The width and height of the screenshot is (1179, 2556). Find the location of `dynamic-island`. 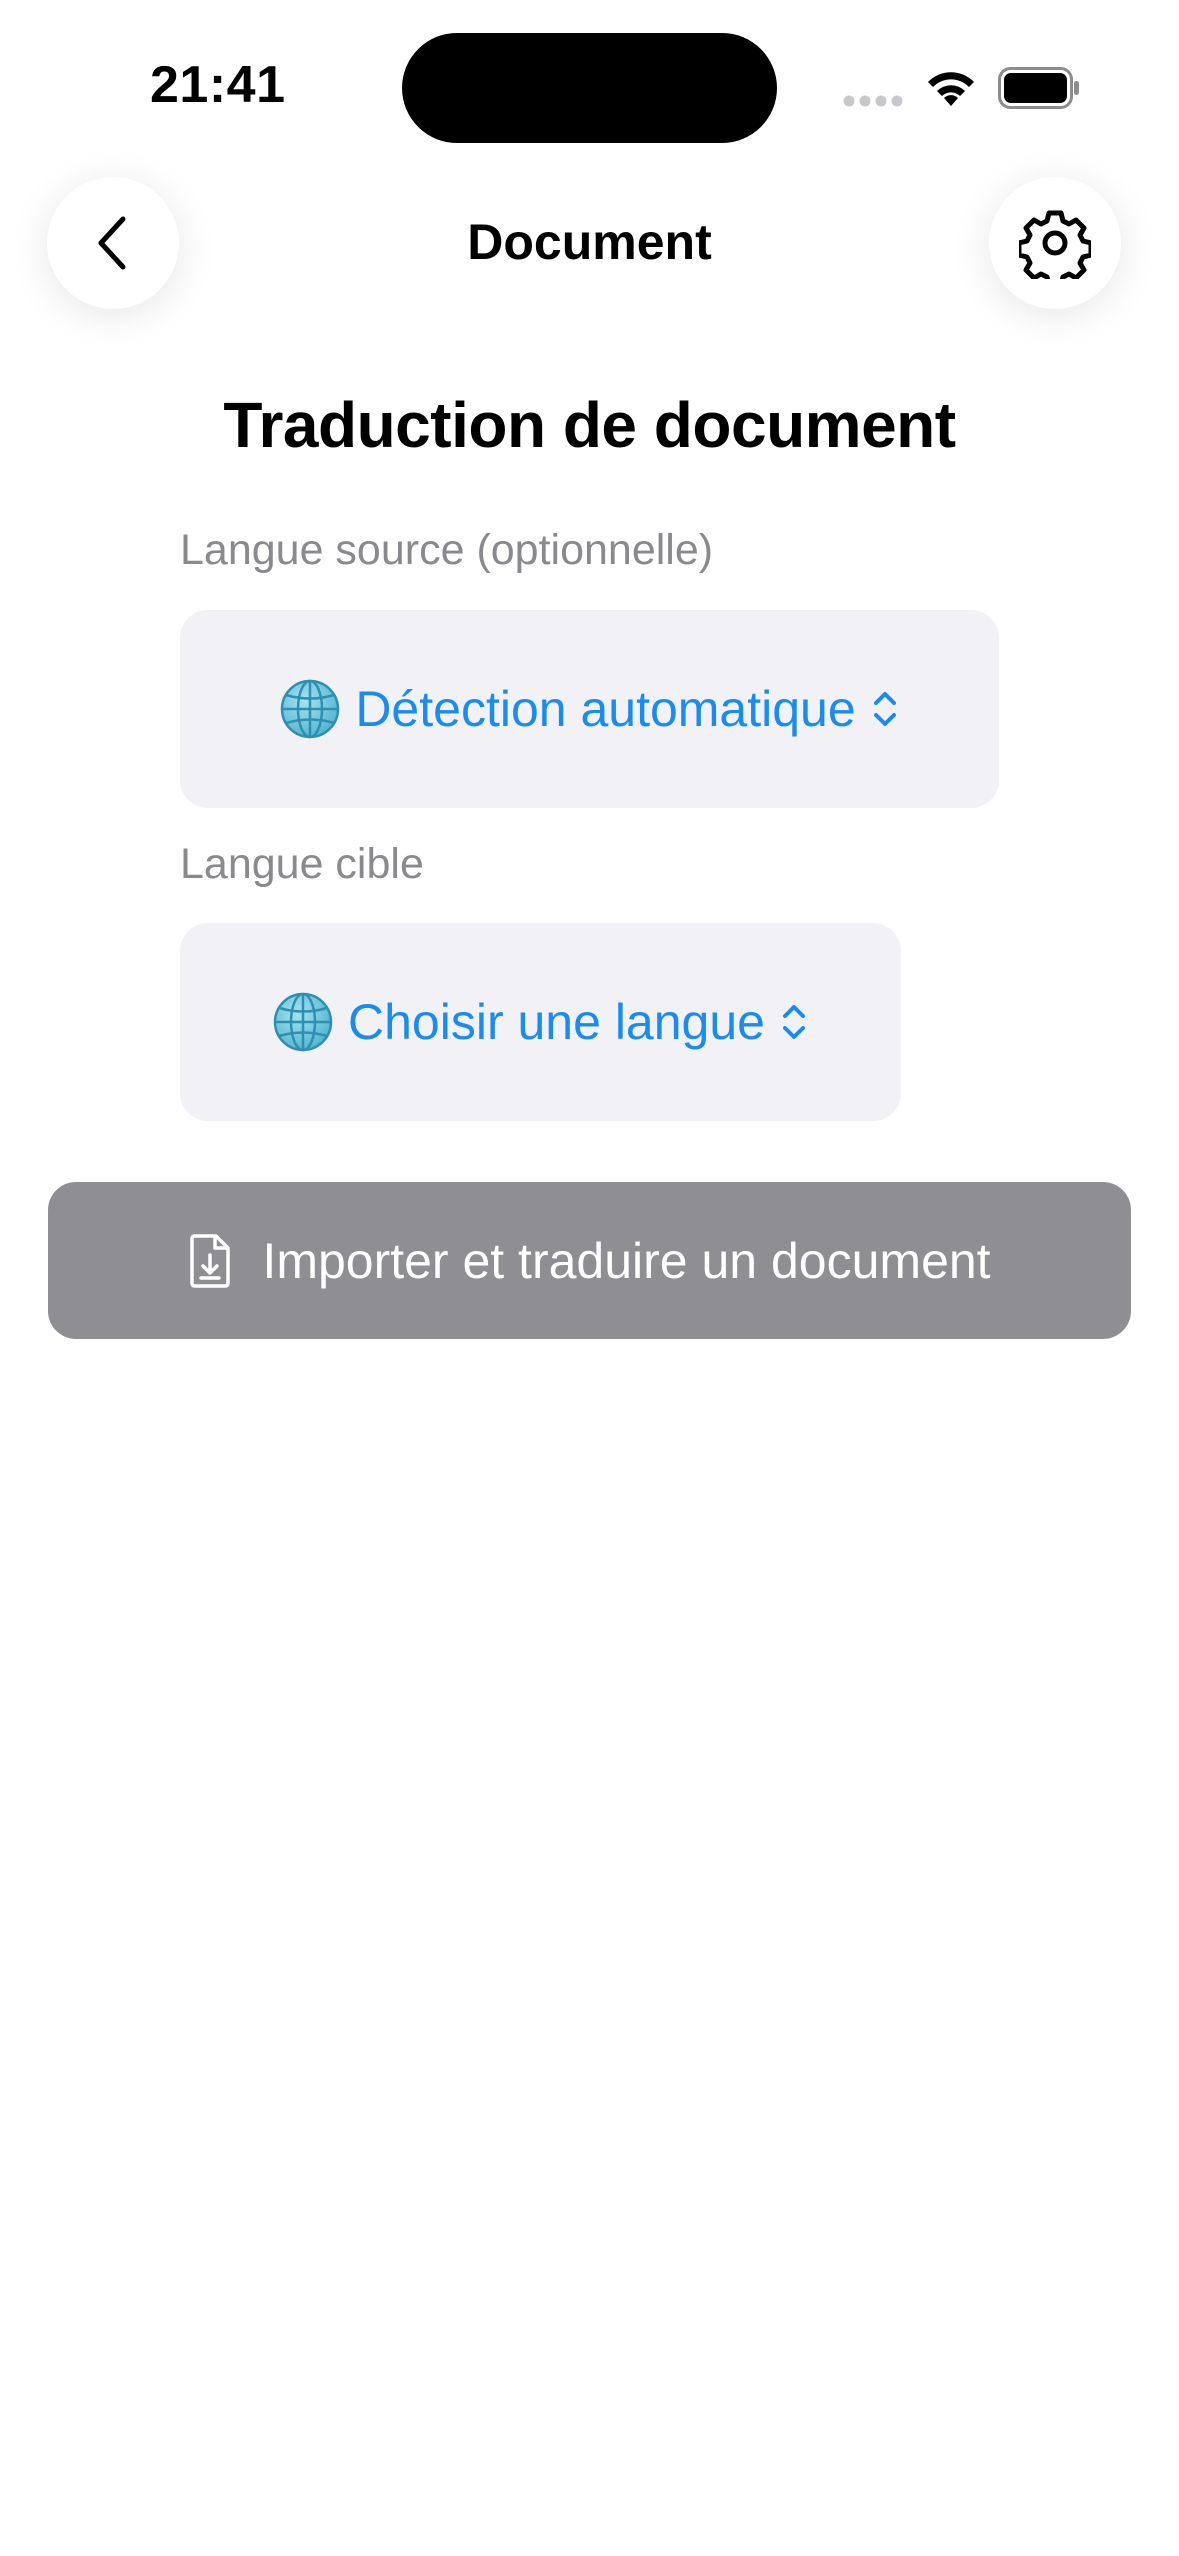

dynamic-island is located at coordinates (589, 88).